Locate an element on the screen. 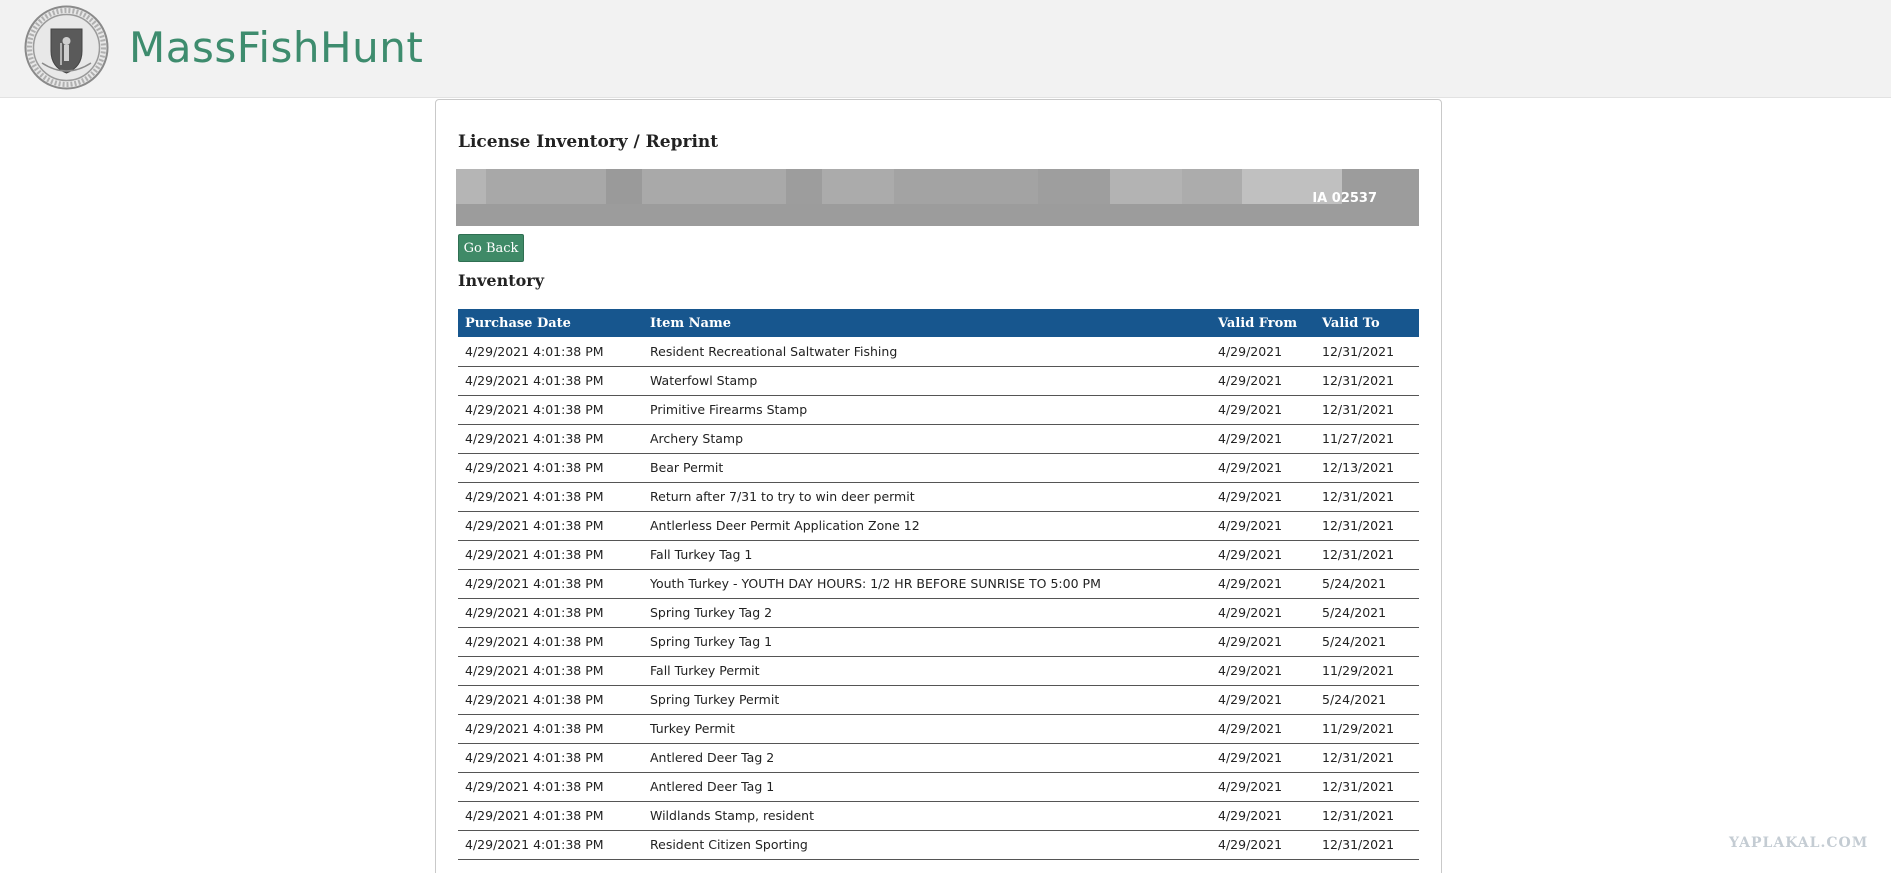 The image size is (1891, 873). item-name-cell: Archery Stamp is located at coordinates (927, 439).